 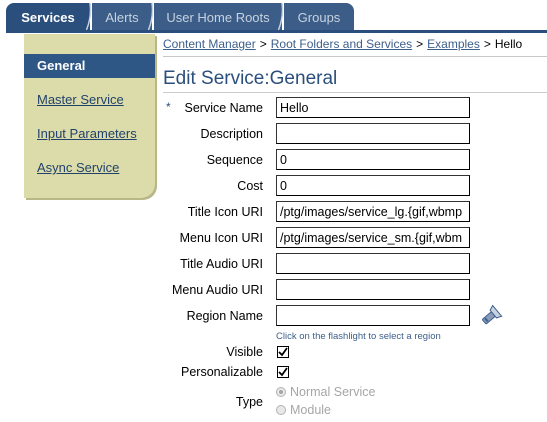 I want to click on cost-field, so click(x=373, y=185).